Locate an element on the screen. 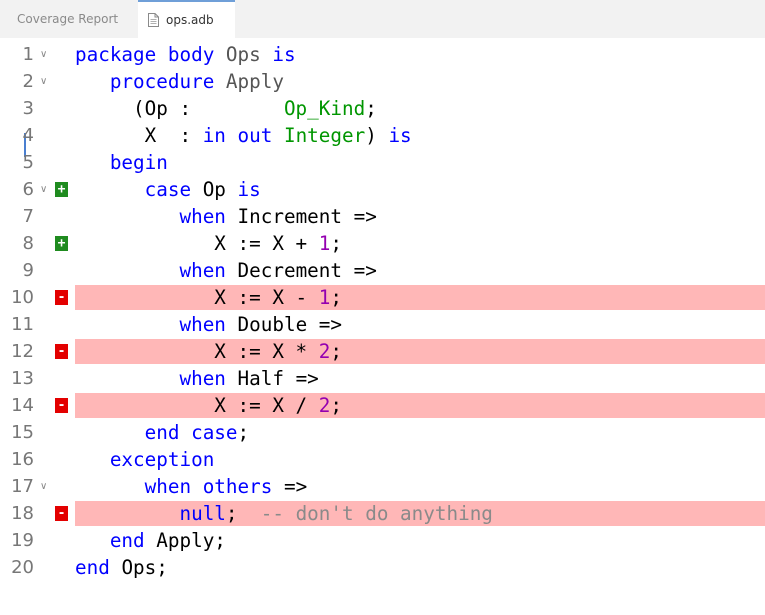 The height and width of the screenshot is (615, 765). code-token: Integer is located at coordinates (324, 135).